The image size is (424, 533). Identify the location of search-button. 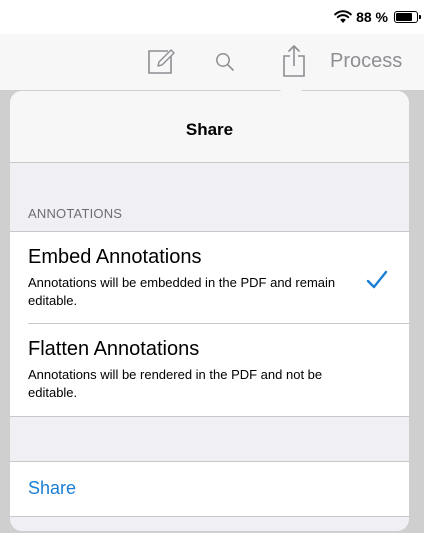
(225, 62).